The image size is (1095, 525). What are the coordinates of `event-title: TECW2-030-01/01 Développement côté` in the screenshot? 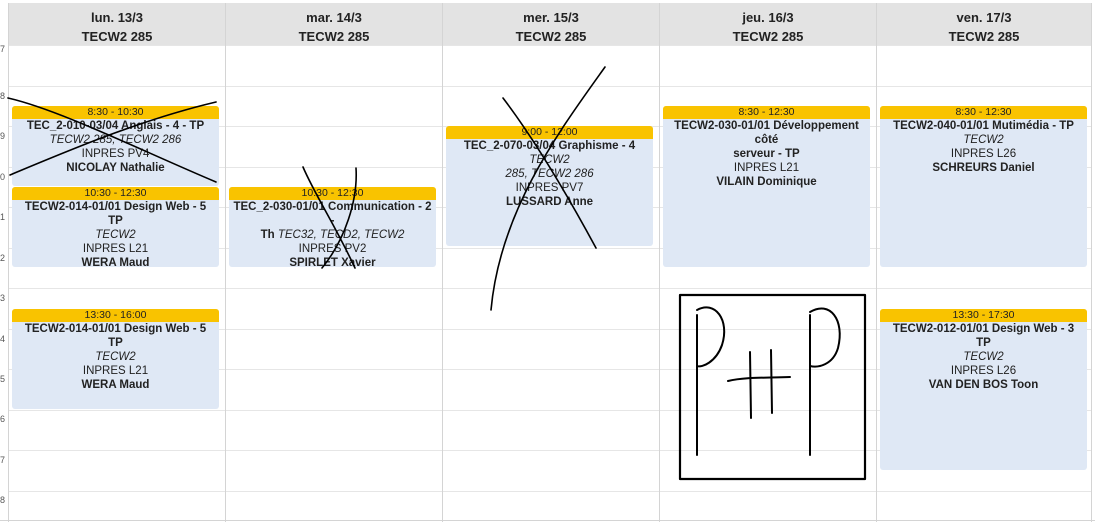 It's located at (766, 133).